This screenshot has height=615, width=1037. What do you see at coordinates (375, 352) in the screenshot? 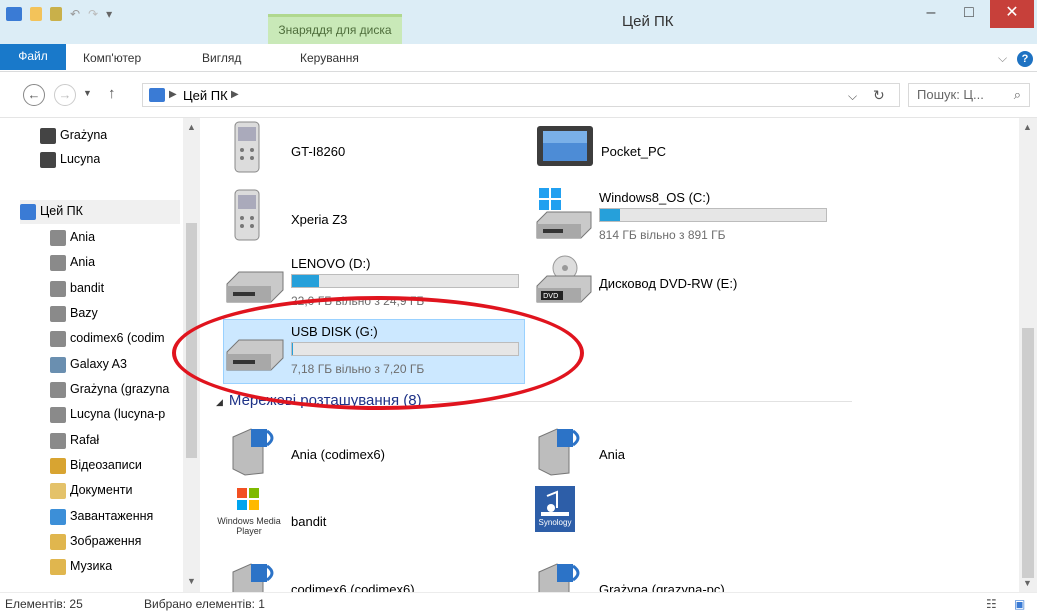
I see `drive-g-usb: USB DISK (G:) 7,18 ГБ вільно з 7,20 ГБ` at bounding box center [375, 352].